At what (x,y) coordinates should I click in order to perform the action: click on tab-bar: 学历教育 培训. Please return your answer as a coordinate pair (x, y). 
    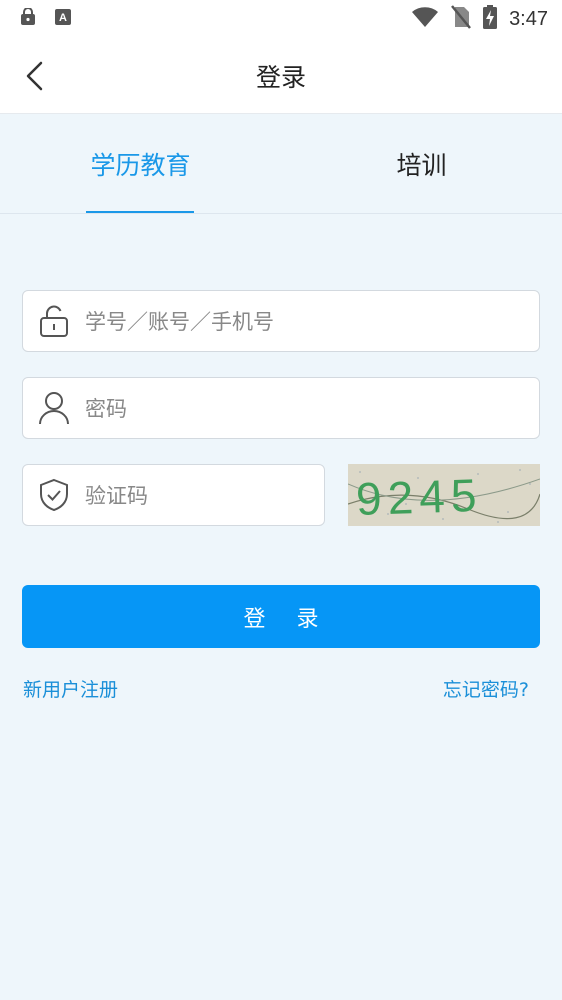
    Looking at the image, I should click on (281, 164).